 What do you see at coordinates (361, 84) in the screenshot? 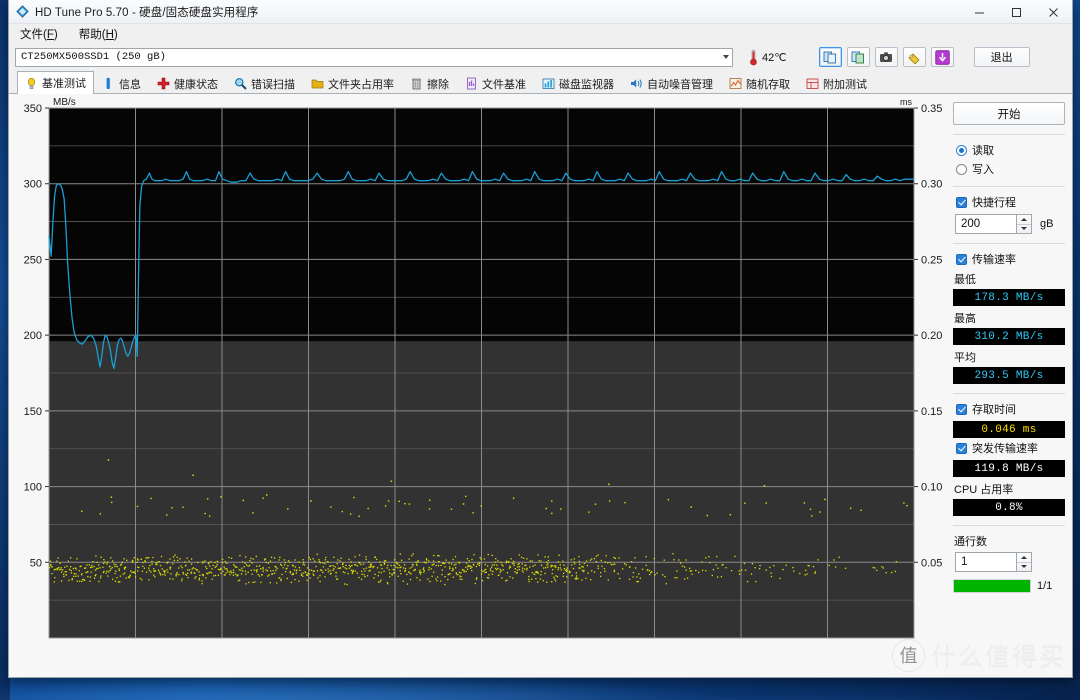
I see `tab-folder-usage-label: 文件夹占用率` at bounding box center [361, 84].